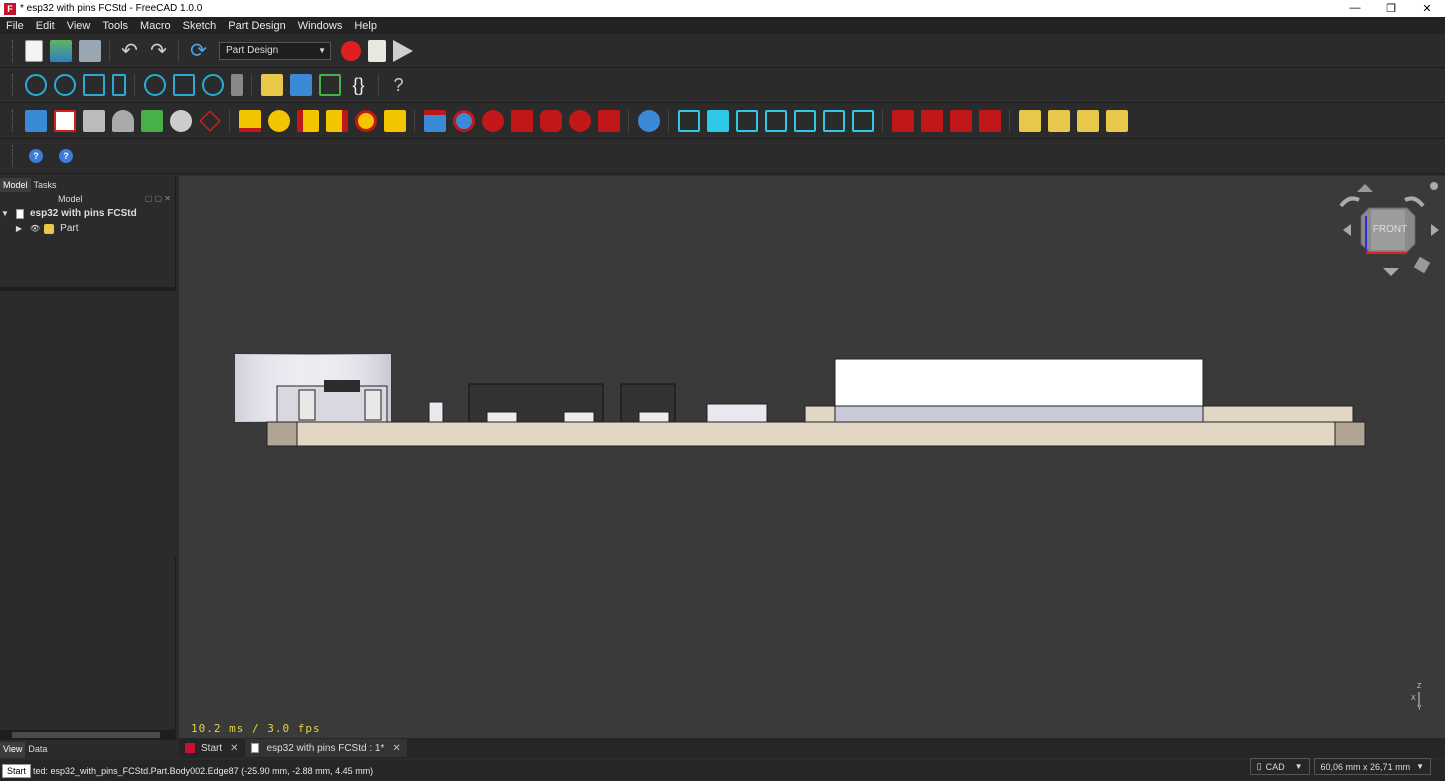  What do you see at coordinates (688, 120) in the screenshot?
I see `fillet-icon` at bounding box center [688, 120].